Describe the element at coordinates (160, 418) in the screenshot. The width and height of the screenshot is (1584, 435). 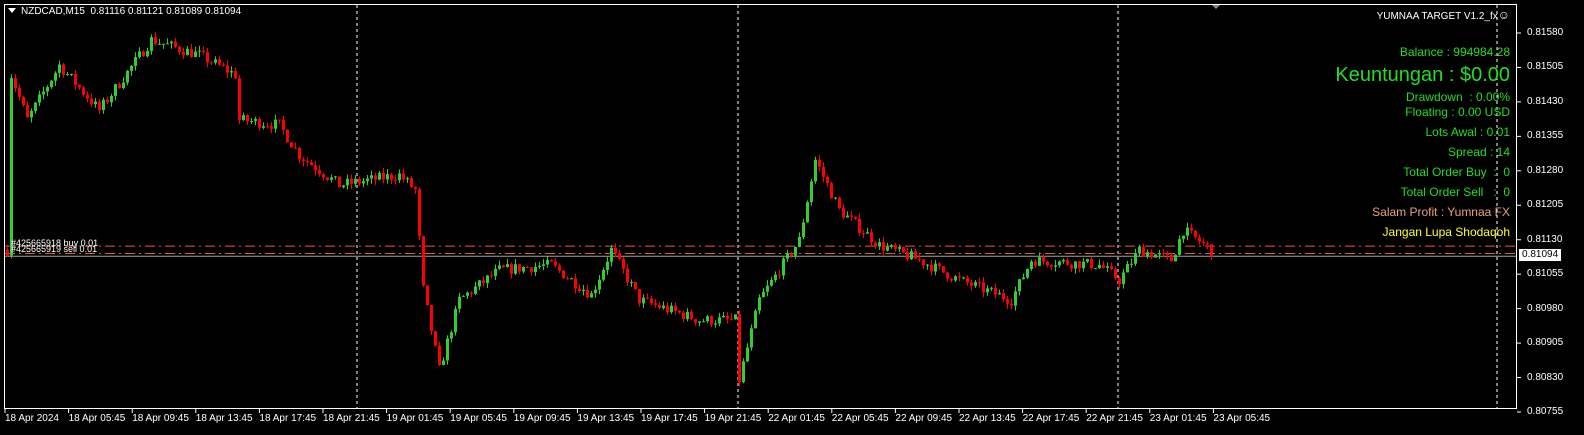
I see `time-tick: 18 Apr 09:45` at that location.